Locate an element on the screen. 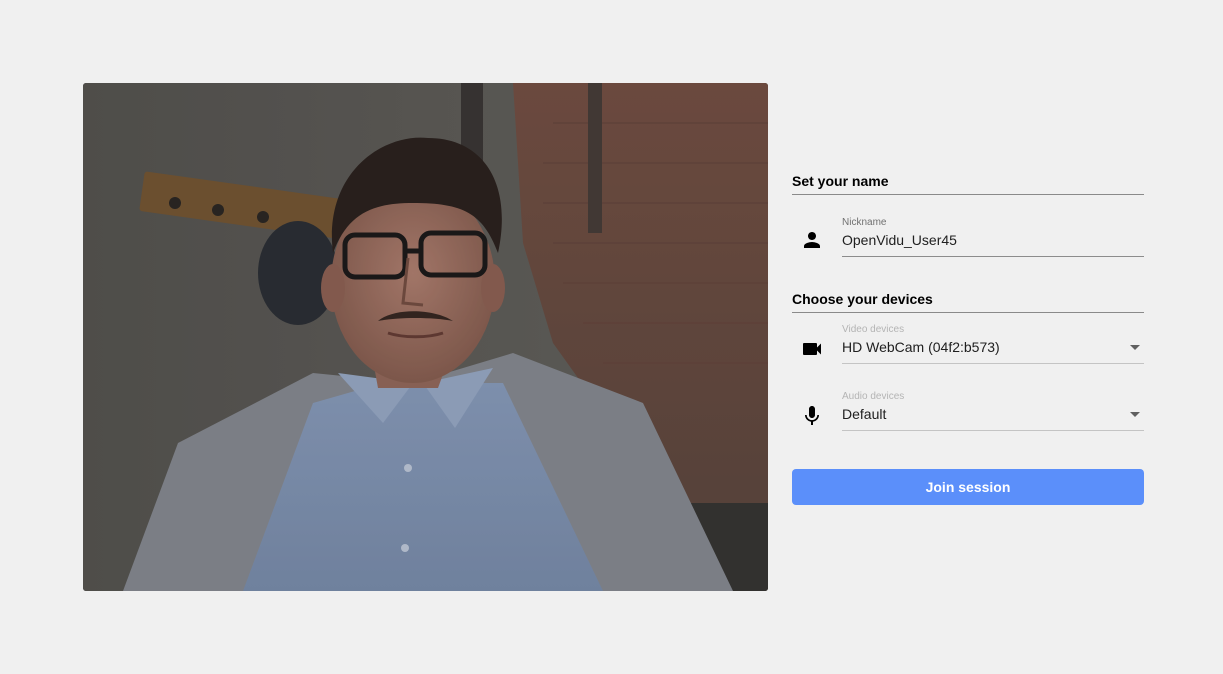  person-icon is located at coordinates (812, 240).